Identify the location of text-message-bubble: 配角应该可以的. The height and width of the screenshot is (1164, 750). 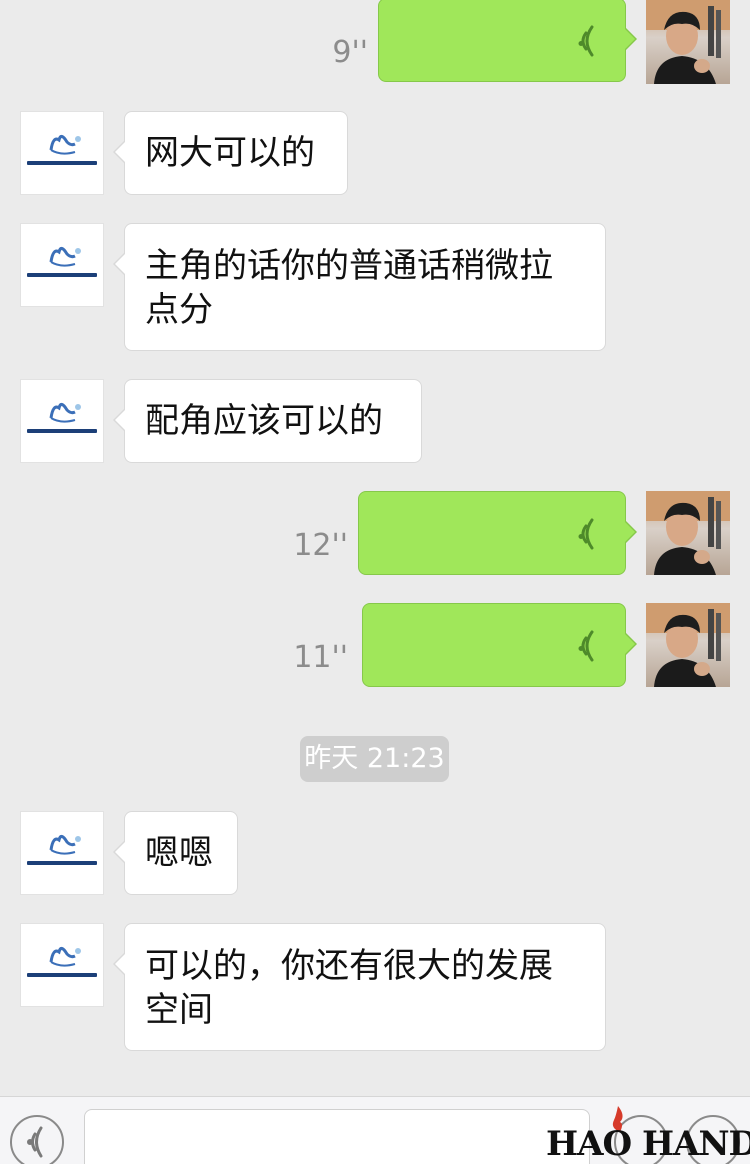
(267, 421).